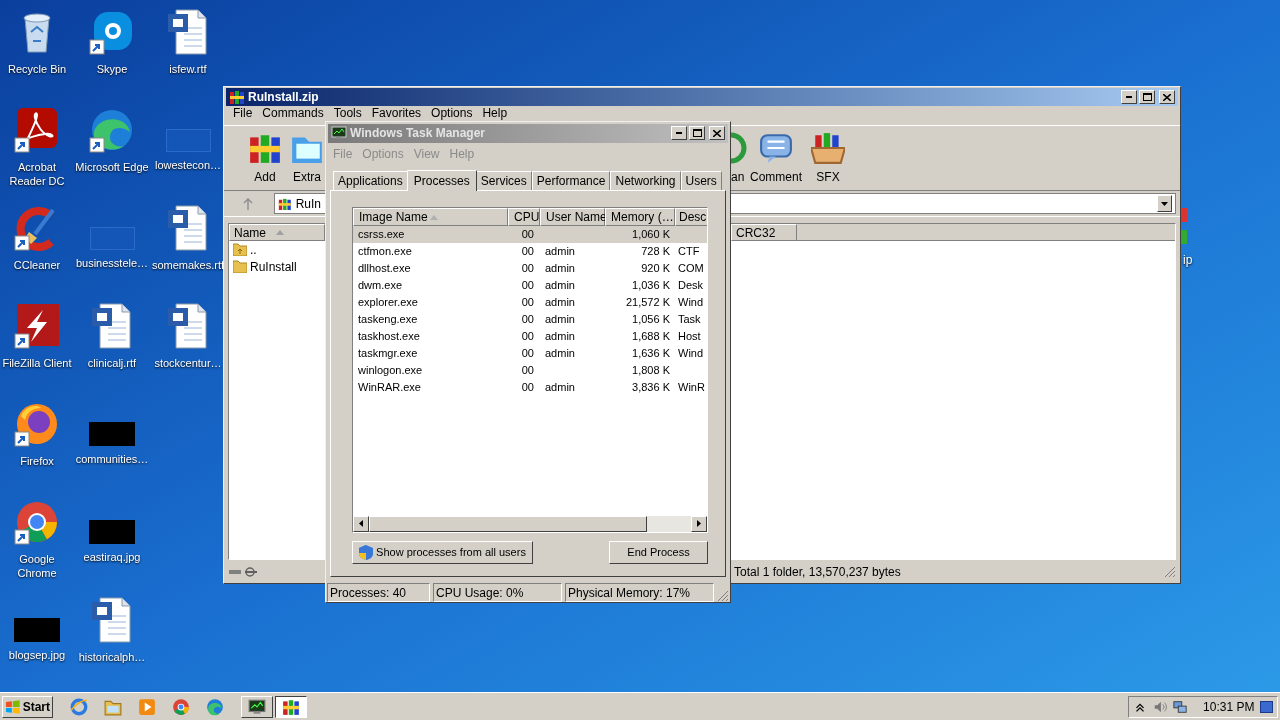  Describe the element at coordinates (240, 249) in the screenshot. I see `folder-up-icon` at that location.